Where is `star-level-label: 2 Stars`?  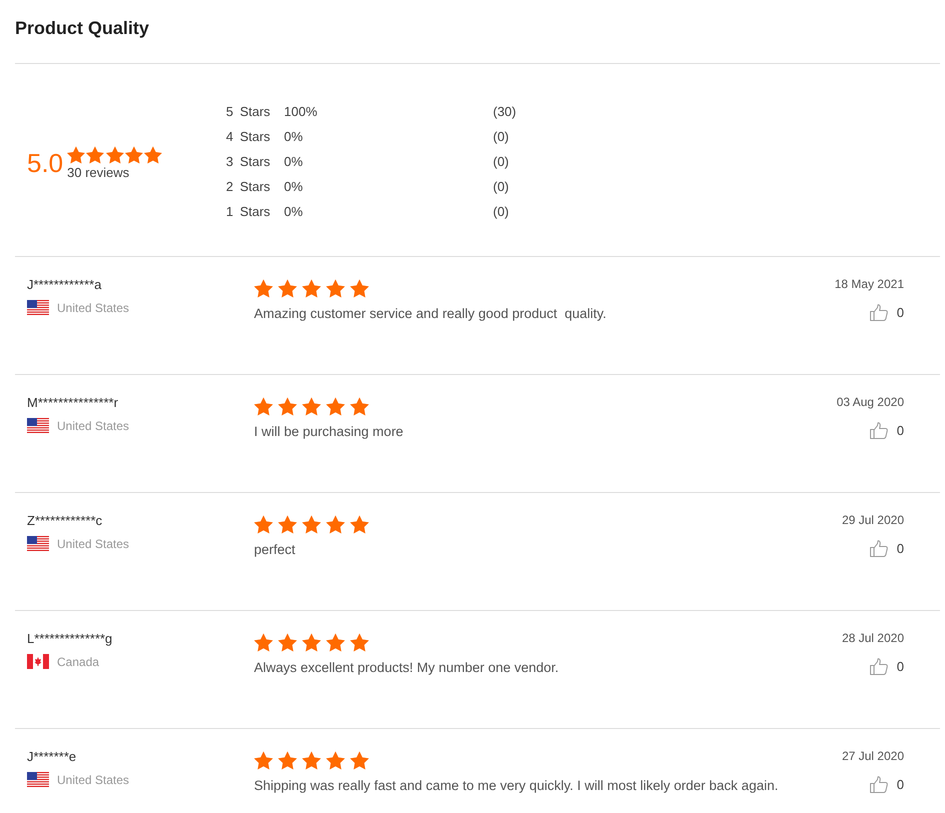 star-level-label: 2 Stars is located at coordinates (248, 186).